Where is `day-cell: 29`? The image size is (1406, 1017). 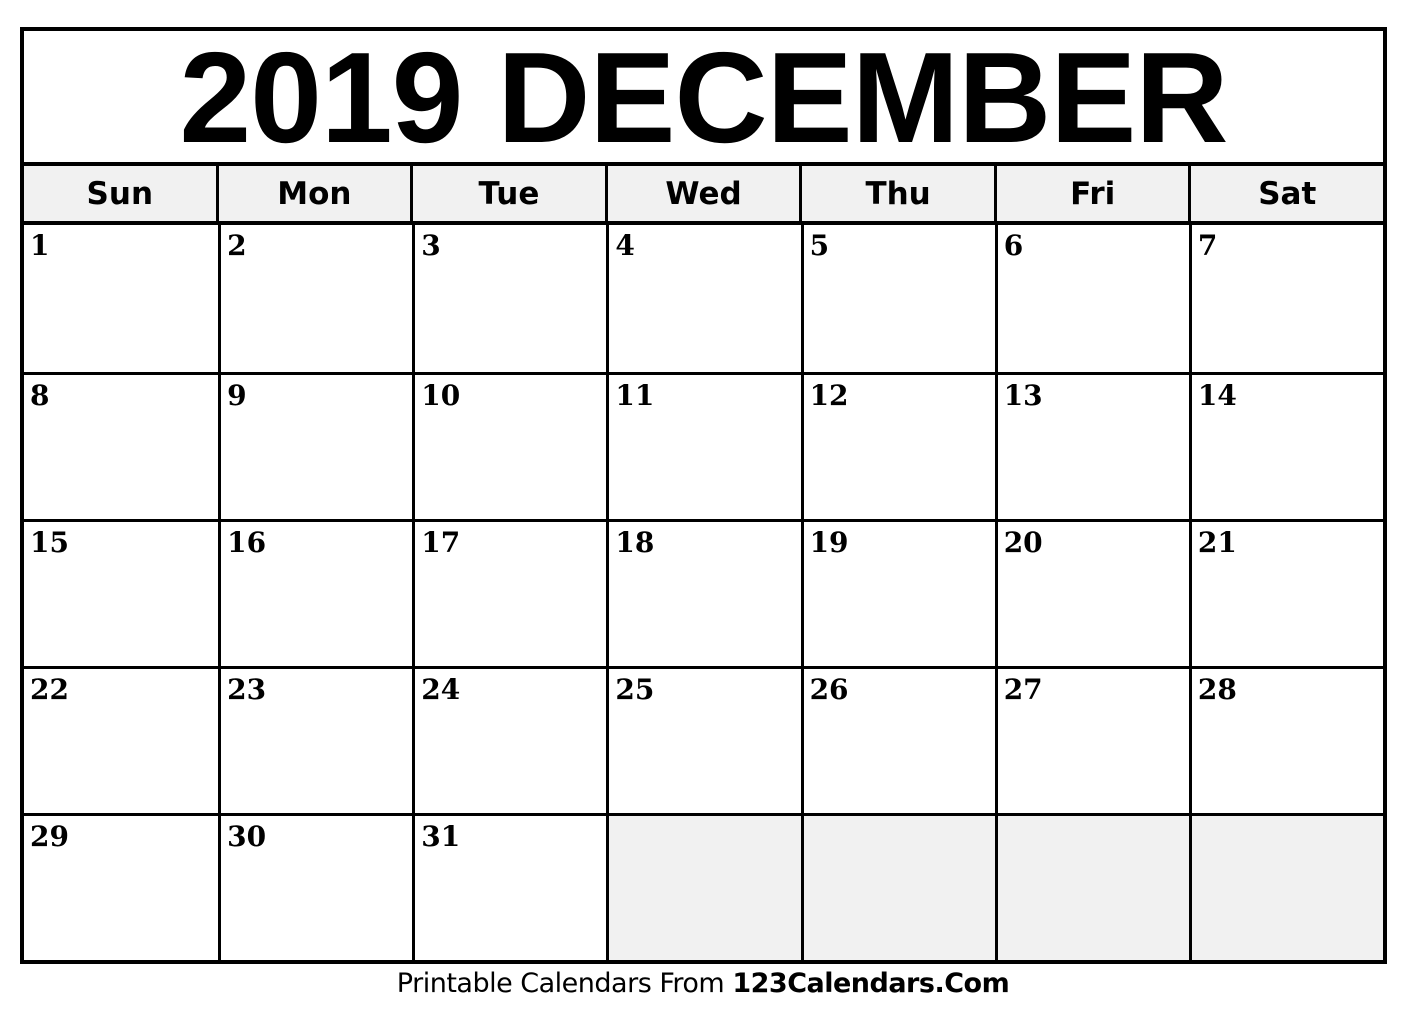
day-cell: 29 is located at coordinates (121, 886).